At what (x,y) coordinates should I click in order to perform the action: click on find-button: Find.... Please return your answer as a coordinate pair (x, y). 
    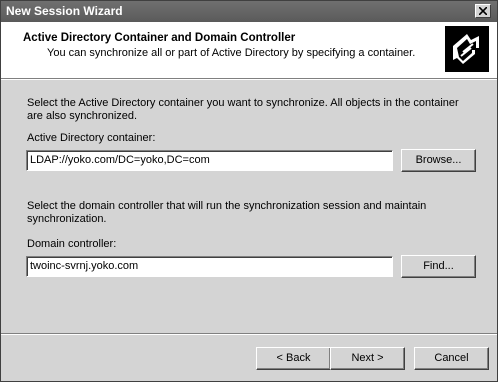
    Looking at the image, I should click on (438, 266).